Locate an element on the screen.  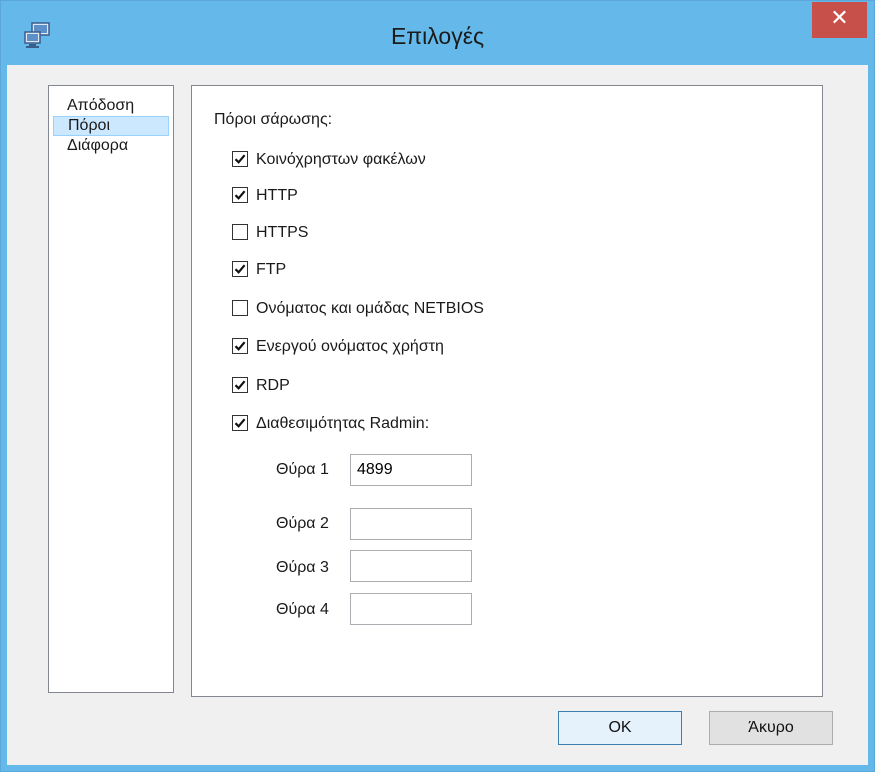
port-1-input is located at coordinates (411, 470).